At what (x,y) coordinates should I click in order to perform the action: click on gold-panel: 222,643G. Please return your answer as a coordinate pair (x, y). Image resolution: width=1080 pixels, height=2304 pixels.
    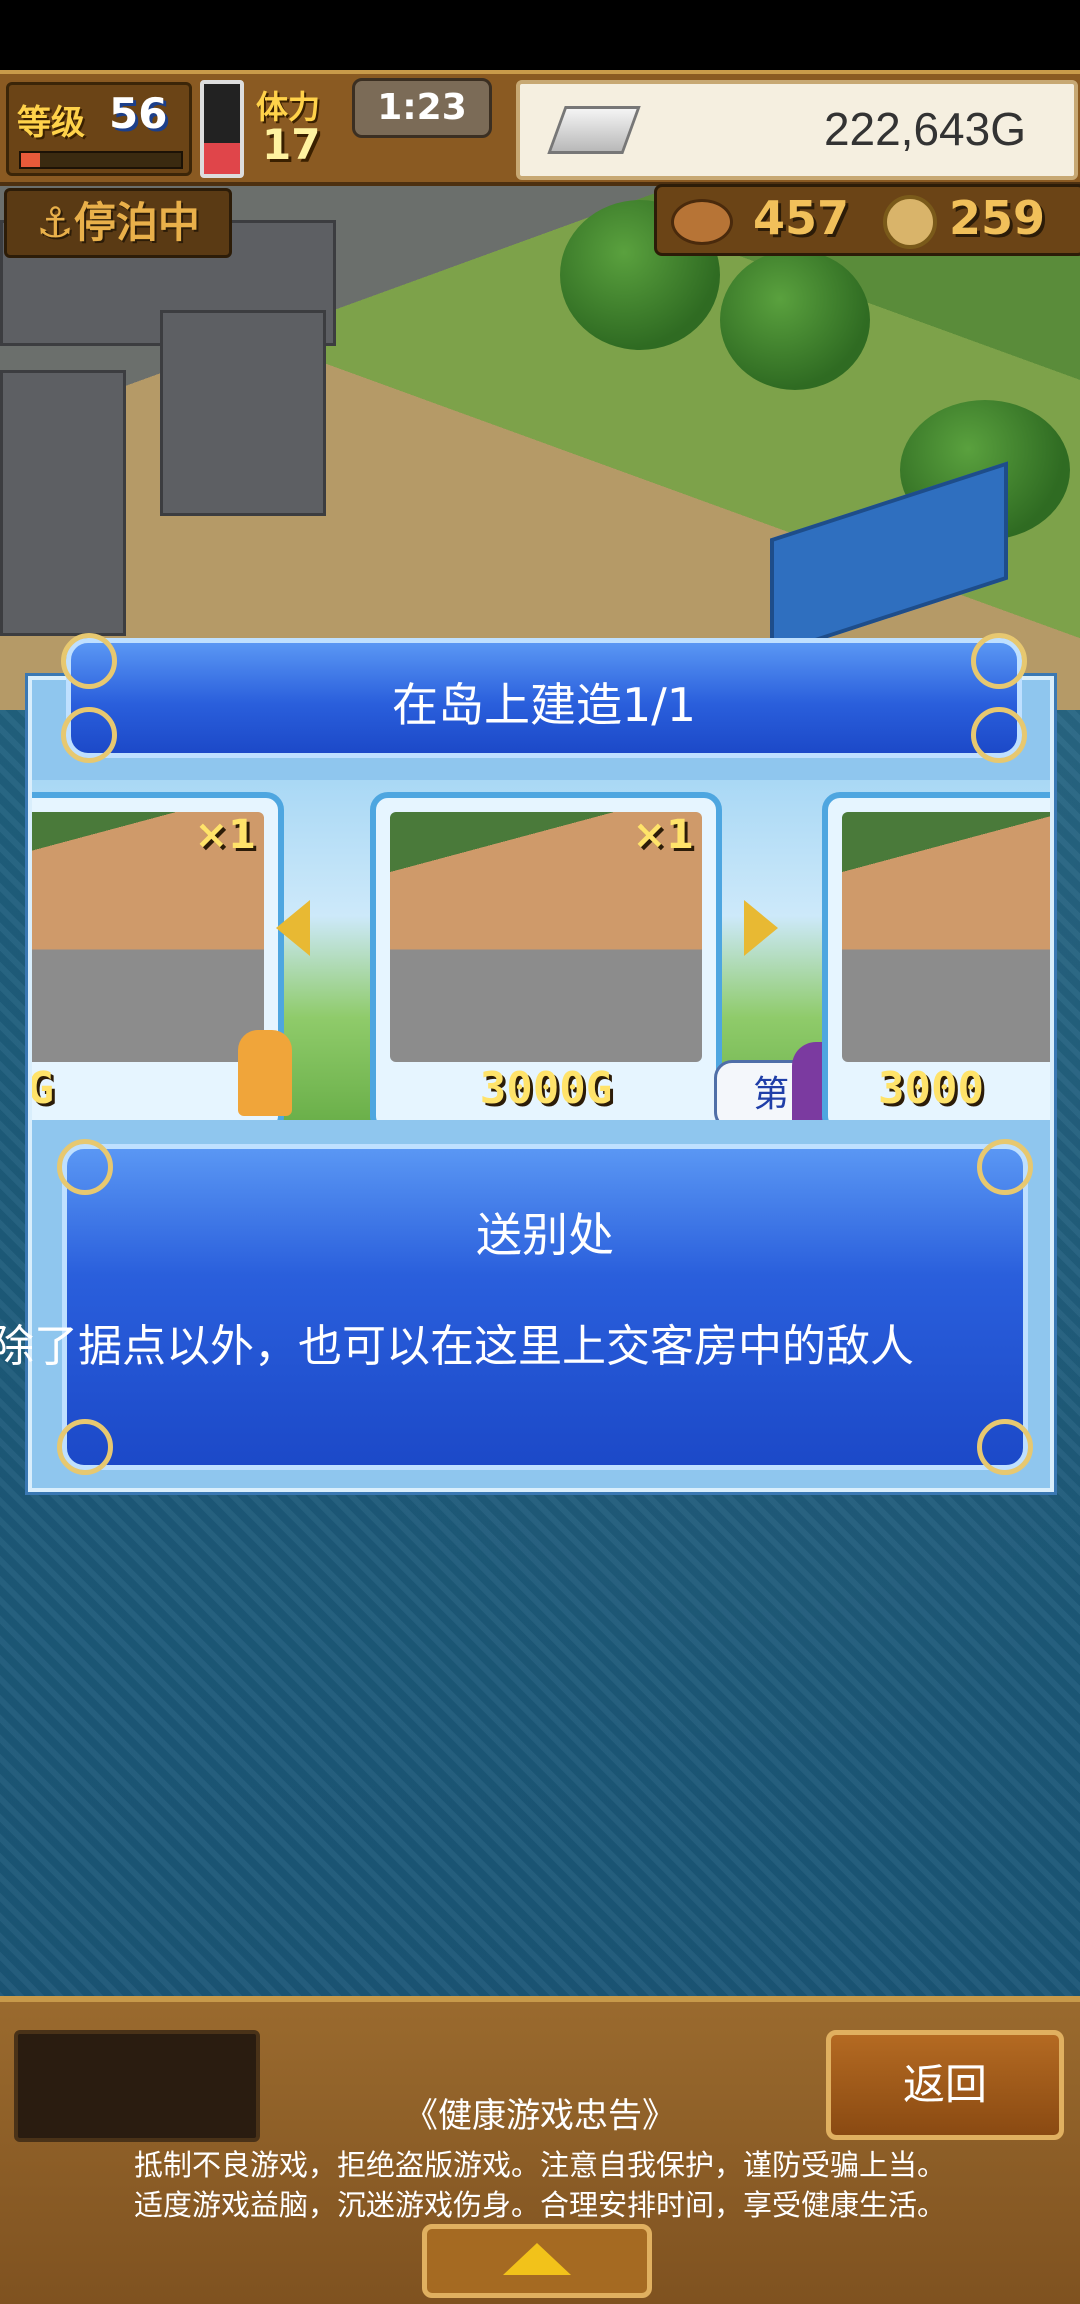
    Looking at the image, I should click on (797, 130).